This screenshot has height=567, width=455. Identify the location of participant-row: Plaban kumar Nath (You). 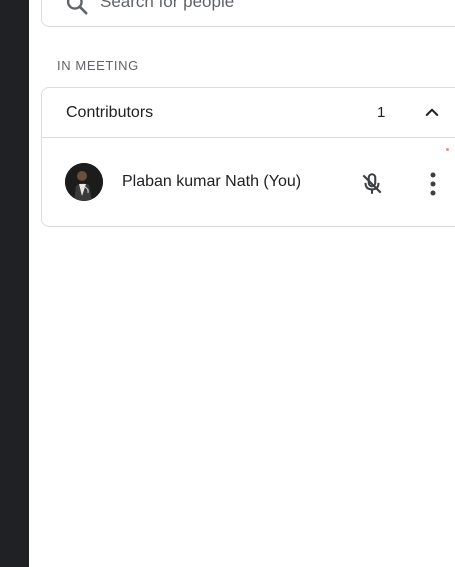
(248, 182).